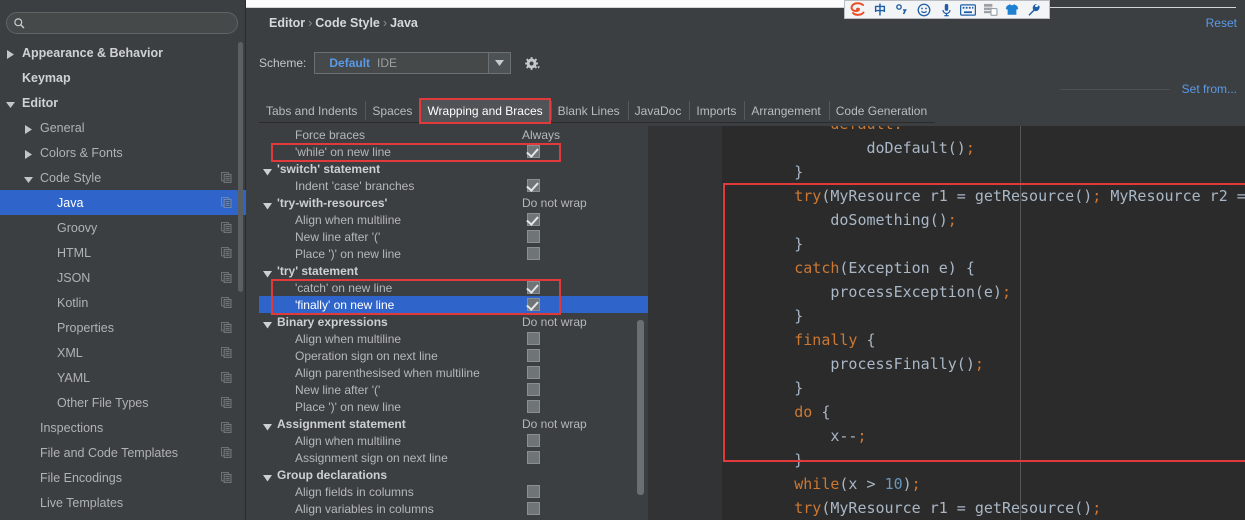 This screenshot has width=1245, height=520. What do you see at coordinates (240, 167) in the screenshot?
I see `sidebar-scrollbar-track` at bounding box center [240, 167].